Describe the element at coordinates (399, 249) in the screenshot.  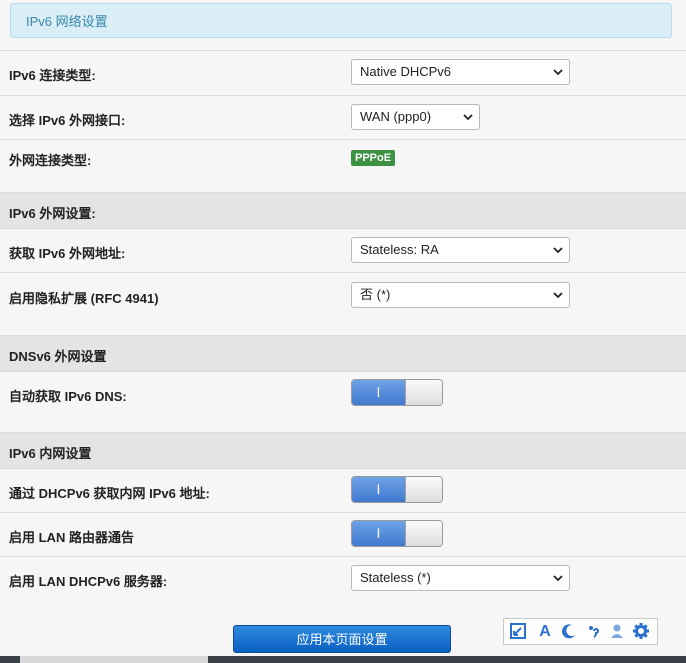
I see `get-addr-value: Stateless: RA` at that location.